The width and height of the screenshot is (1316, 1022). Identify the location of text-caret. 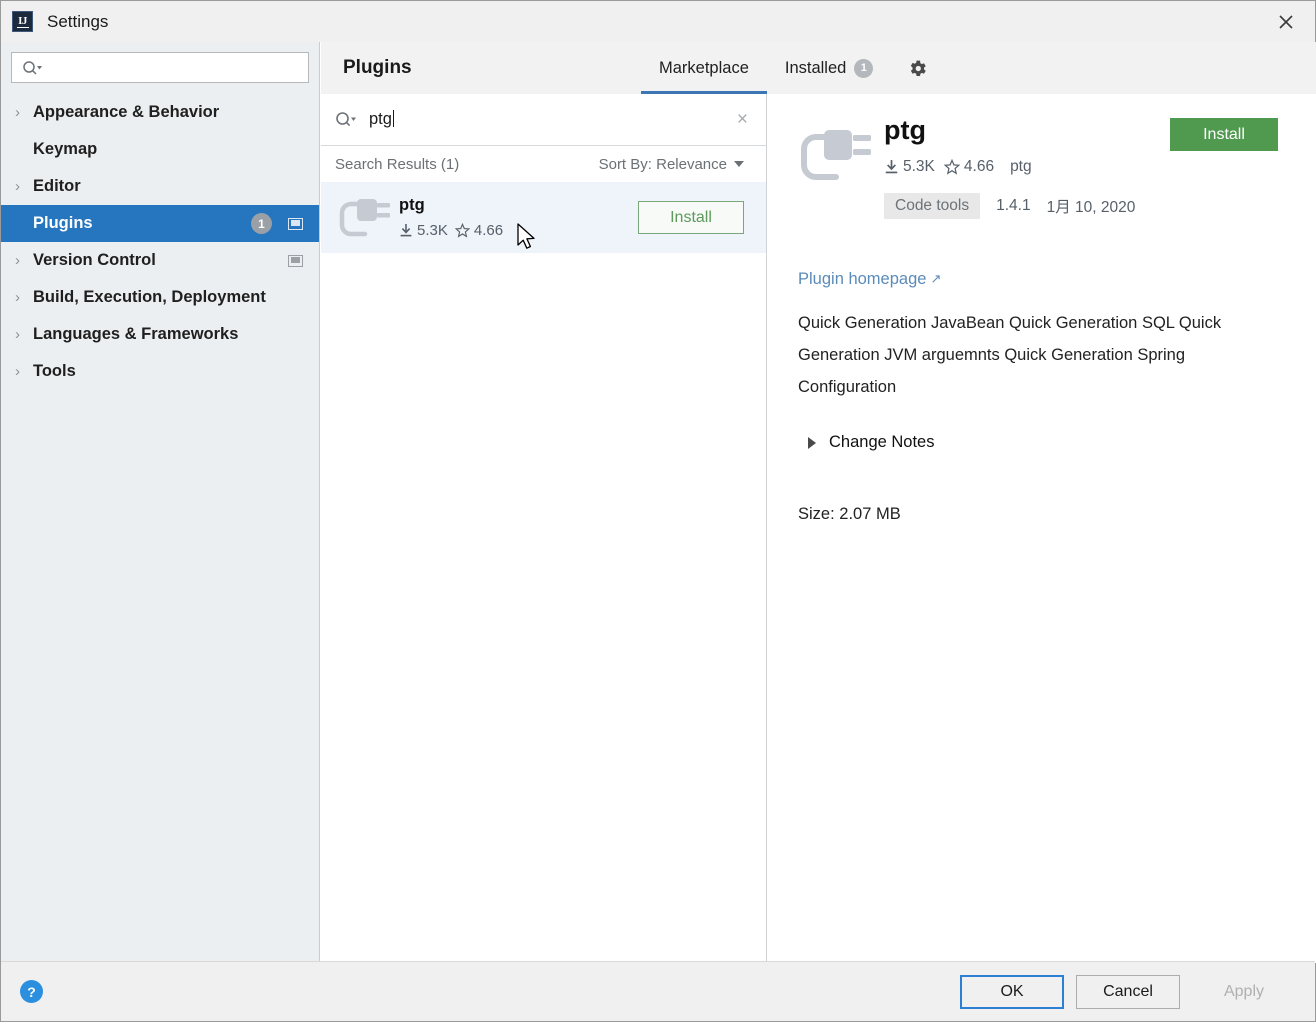
(393, 118).